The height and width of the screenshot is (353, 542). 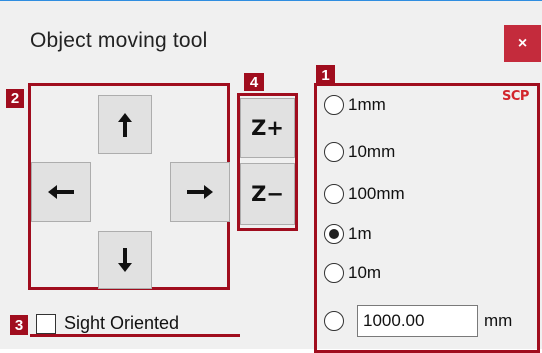 I want to click on z-plus-button: Z+, so click(x=267, y=128).